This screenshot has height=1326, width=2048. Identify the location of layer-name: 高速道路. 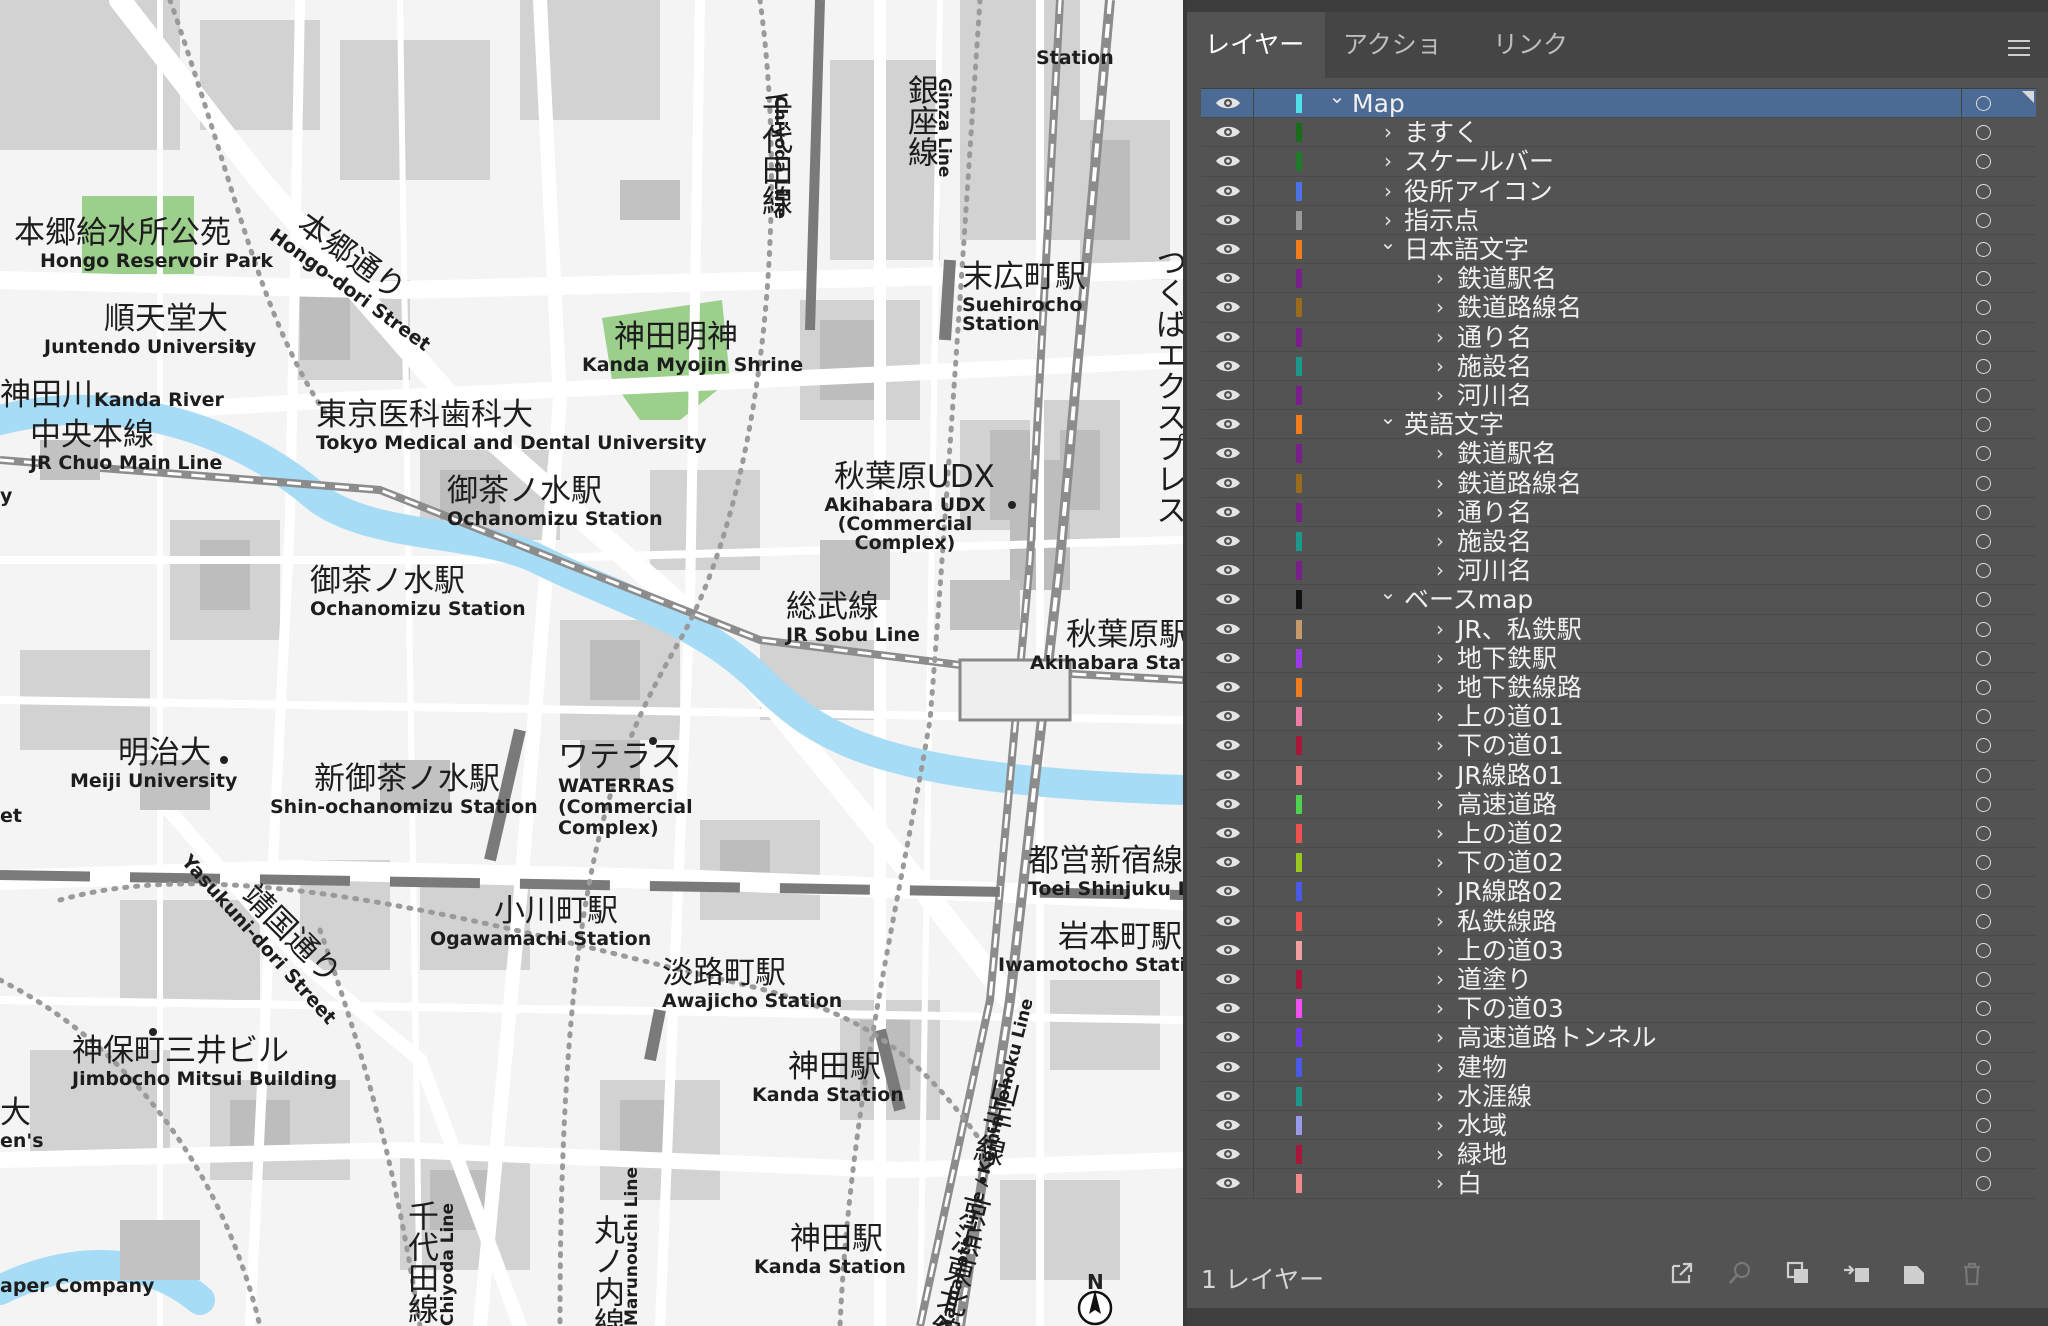
(1507, 804).